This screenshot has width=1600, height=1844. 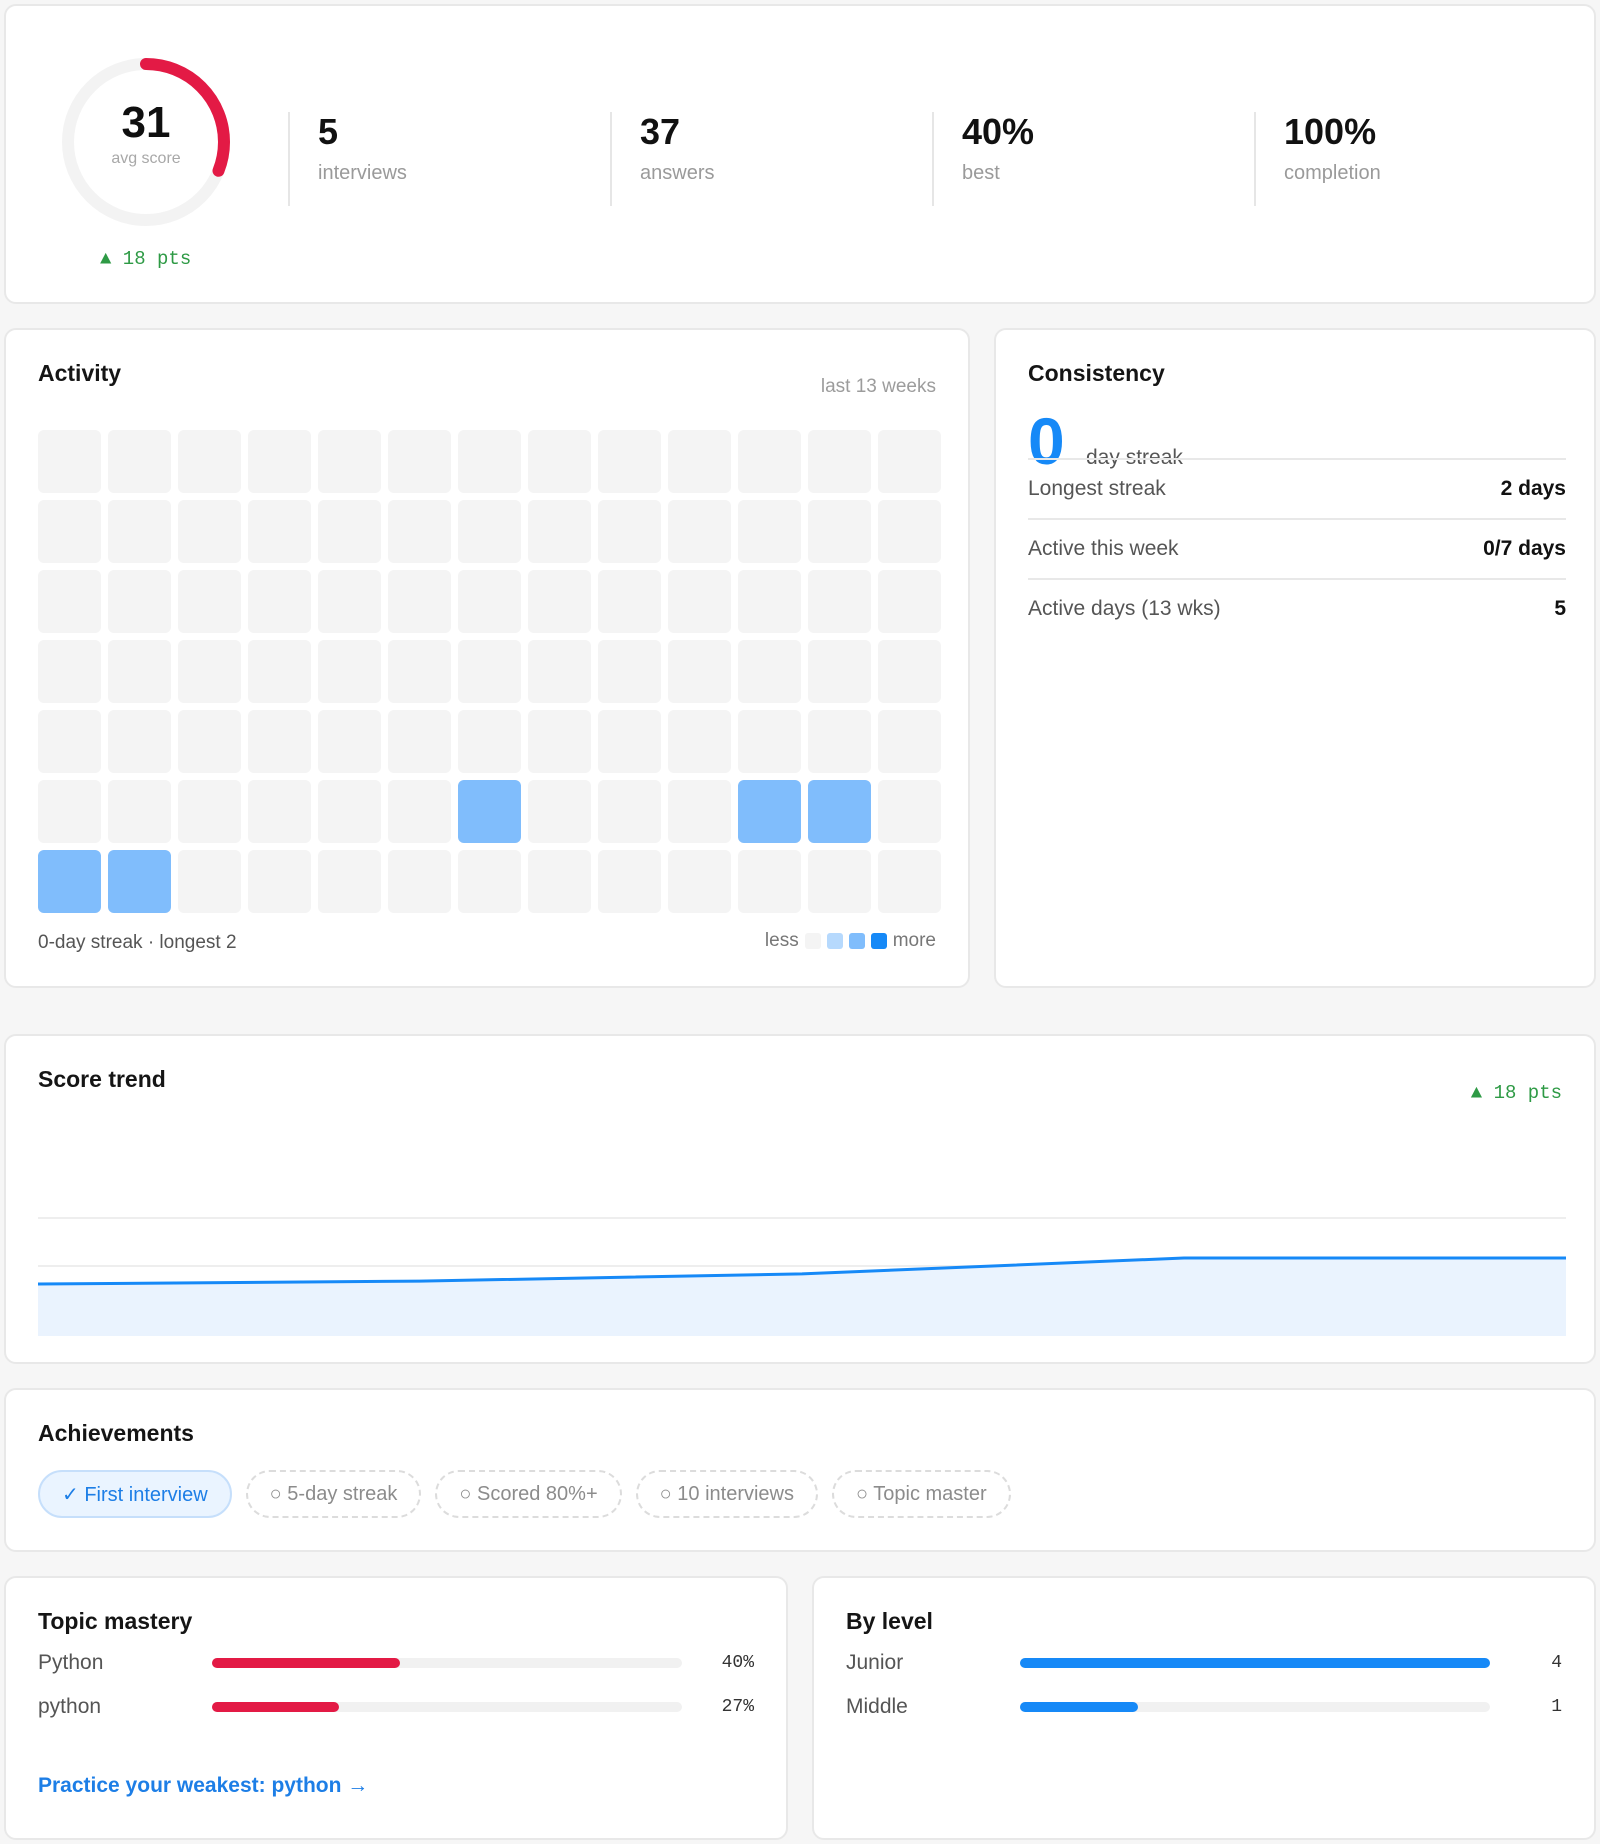 I want to click on topic-row: python 27%, so click(x=396, y=1707).